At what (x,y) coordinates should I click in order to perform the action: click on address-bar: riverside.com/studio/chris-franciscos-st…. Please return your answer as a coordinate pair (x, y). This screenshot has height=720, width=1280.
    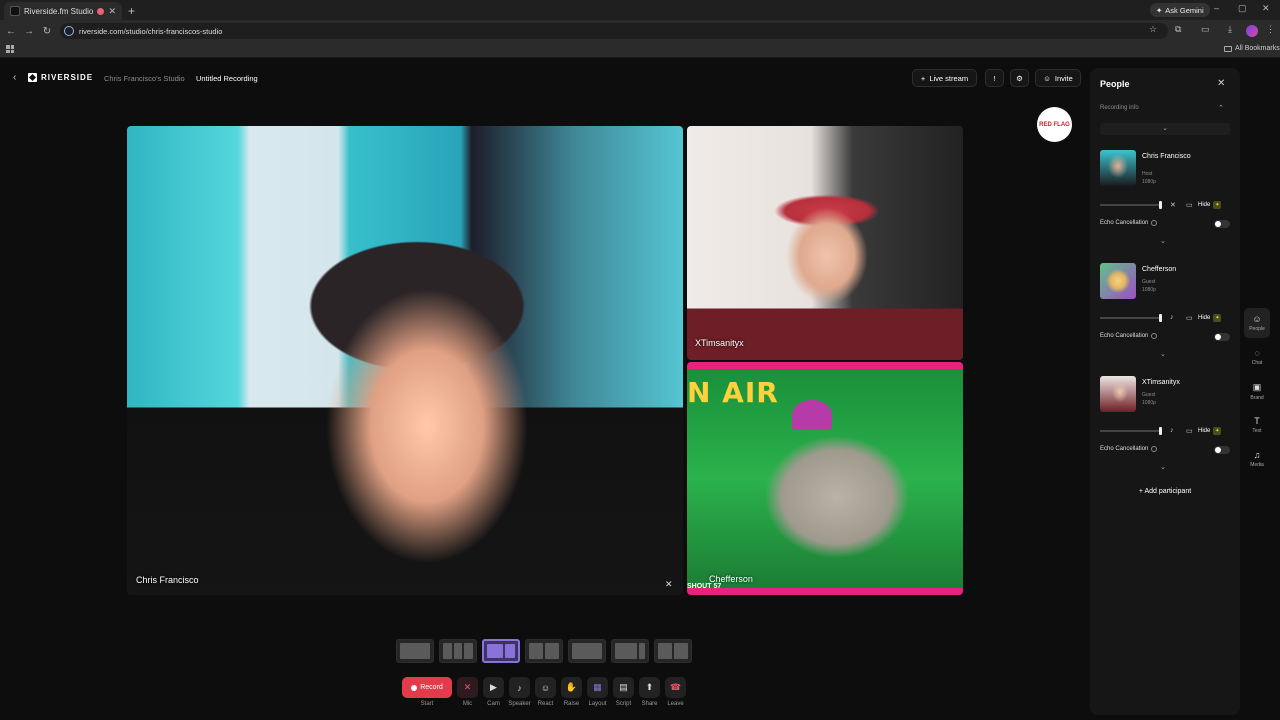
    Looking at the image, I should click on (614, 31).